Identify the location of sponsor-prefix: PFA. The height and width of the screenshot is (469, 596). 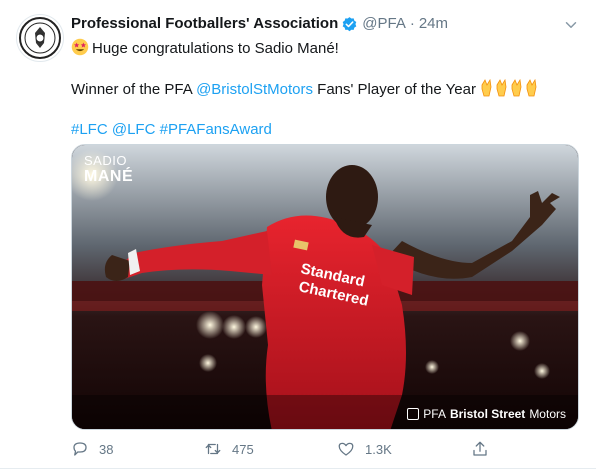
(434, 414).